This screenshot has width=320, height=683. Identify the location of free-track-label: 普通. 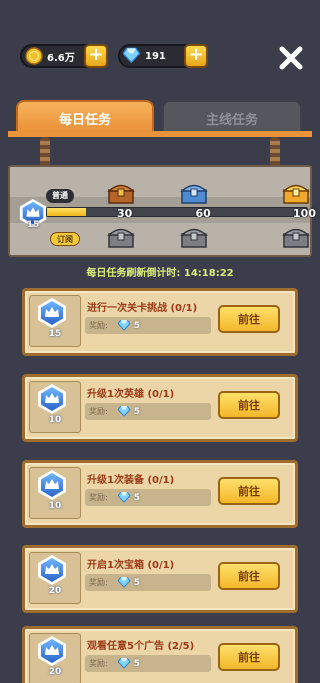
(60, 196).